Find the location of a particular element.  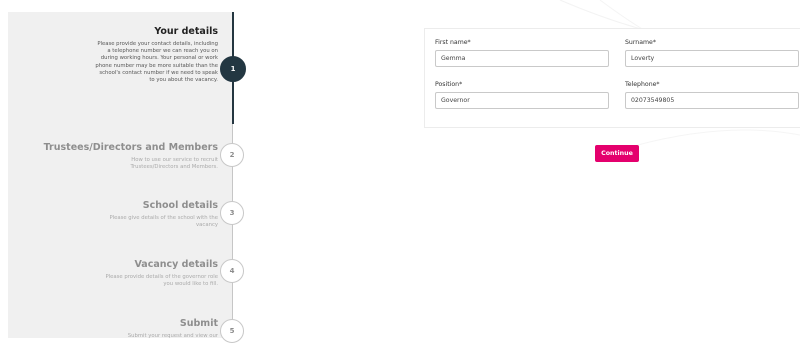

step-title: Your details is located at coordinates (186, 31).